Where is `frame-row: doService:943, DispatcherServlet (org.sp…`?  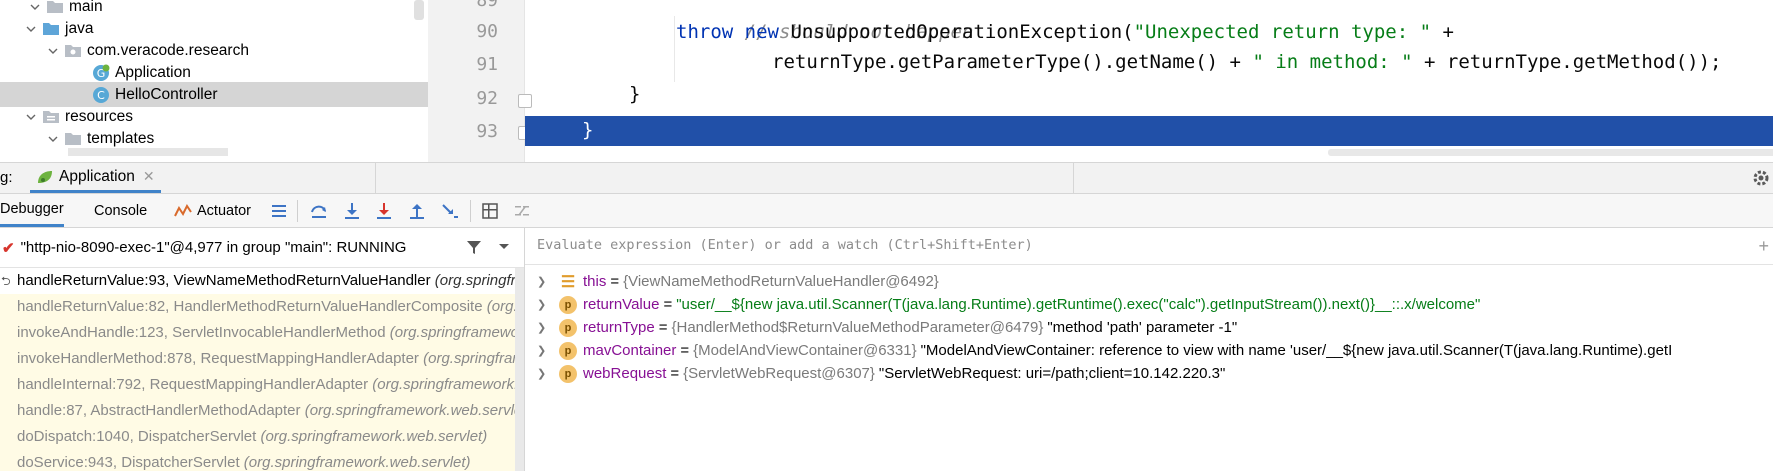 frame-row: doService:943, DispatcherServlet (org.sp… is located at coordinates (262, 460).